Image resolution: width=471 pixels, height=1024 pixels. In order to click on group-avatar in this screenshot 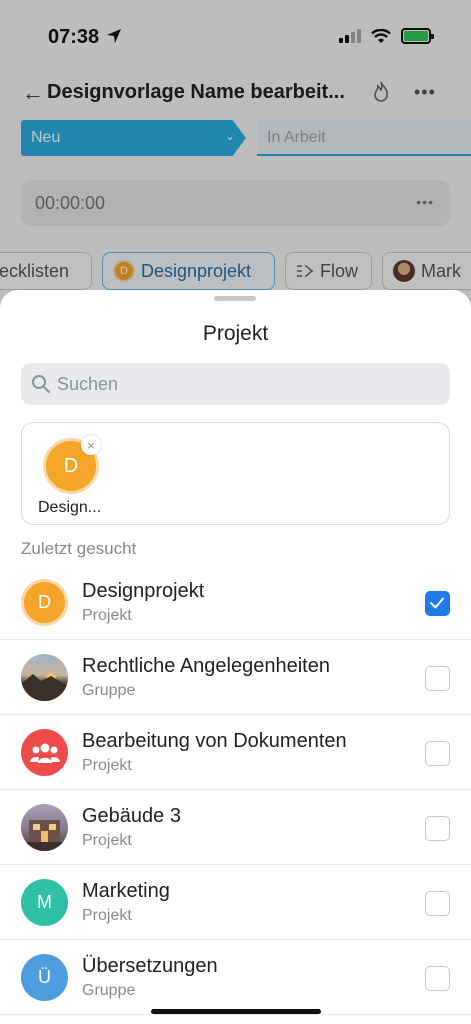, I will do `click(44, 752)`.